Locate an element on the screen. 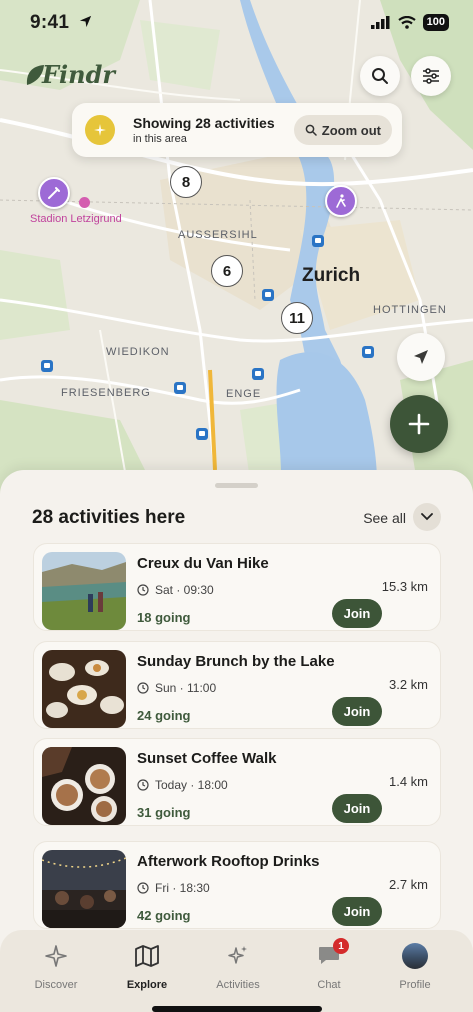 This screenshot has height=1012, width=473. map-icon is located at coordinates (147, 956).